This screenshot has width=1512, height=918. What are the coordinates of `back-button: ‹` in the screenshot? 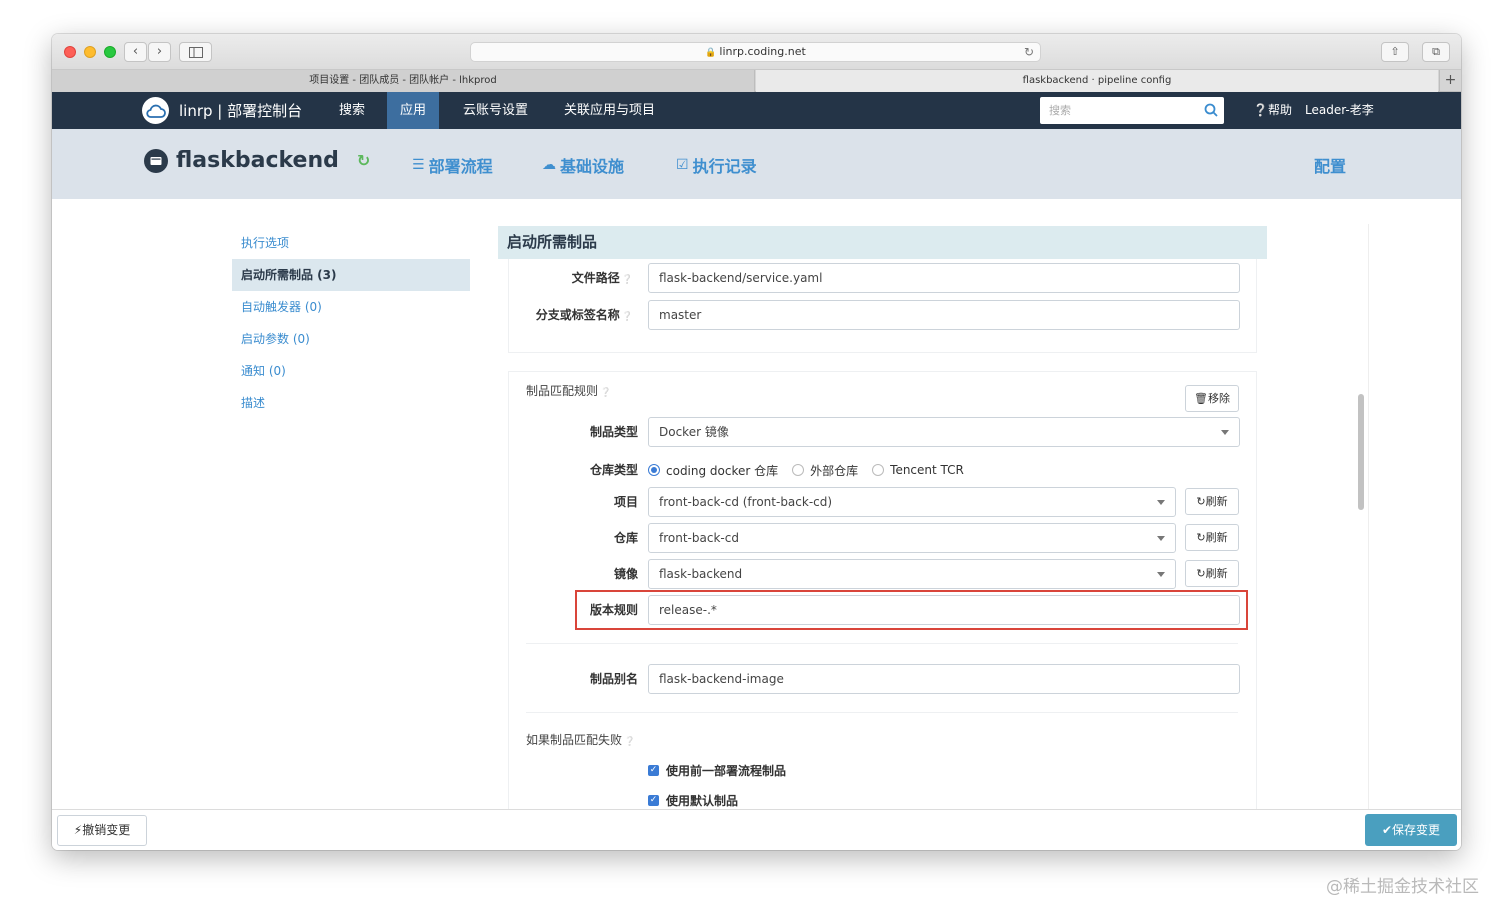 It's located at (135, 52).